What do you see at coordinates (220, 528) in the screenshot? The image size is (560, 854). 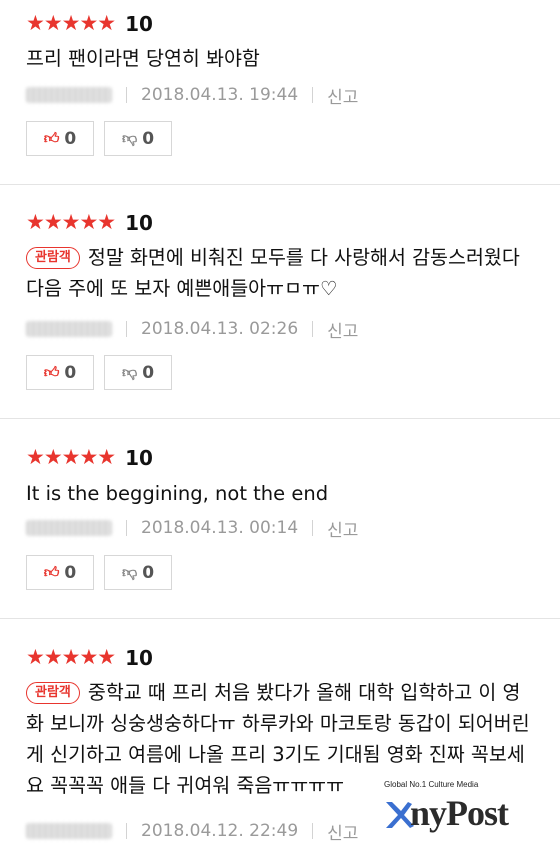 I see `review-date: 2018.04.13. 00:14` at bounding box center [220, 528].